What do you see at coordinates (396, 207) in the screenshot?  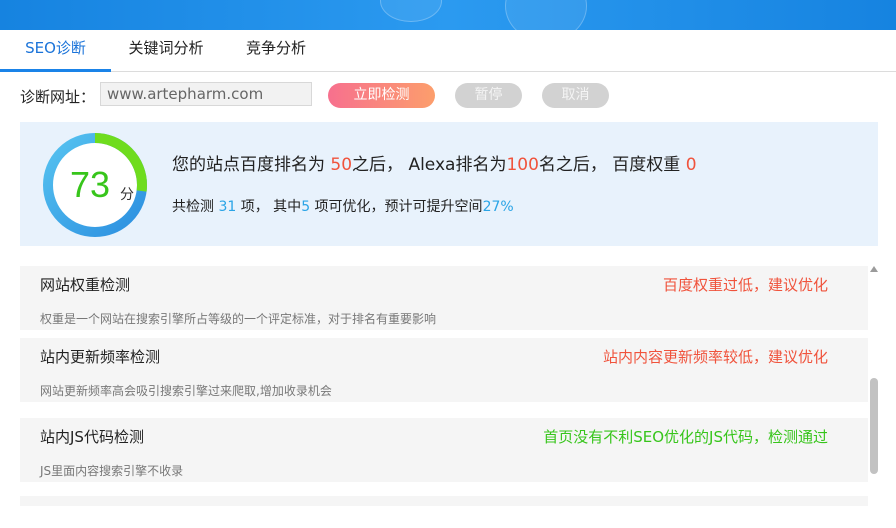 I see `check-text-c: 项可优化，预计可提升空间` at bounding box center [396, 207].